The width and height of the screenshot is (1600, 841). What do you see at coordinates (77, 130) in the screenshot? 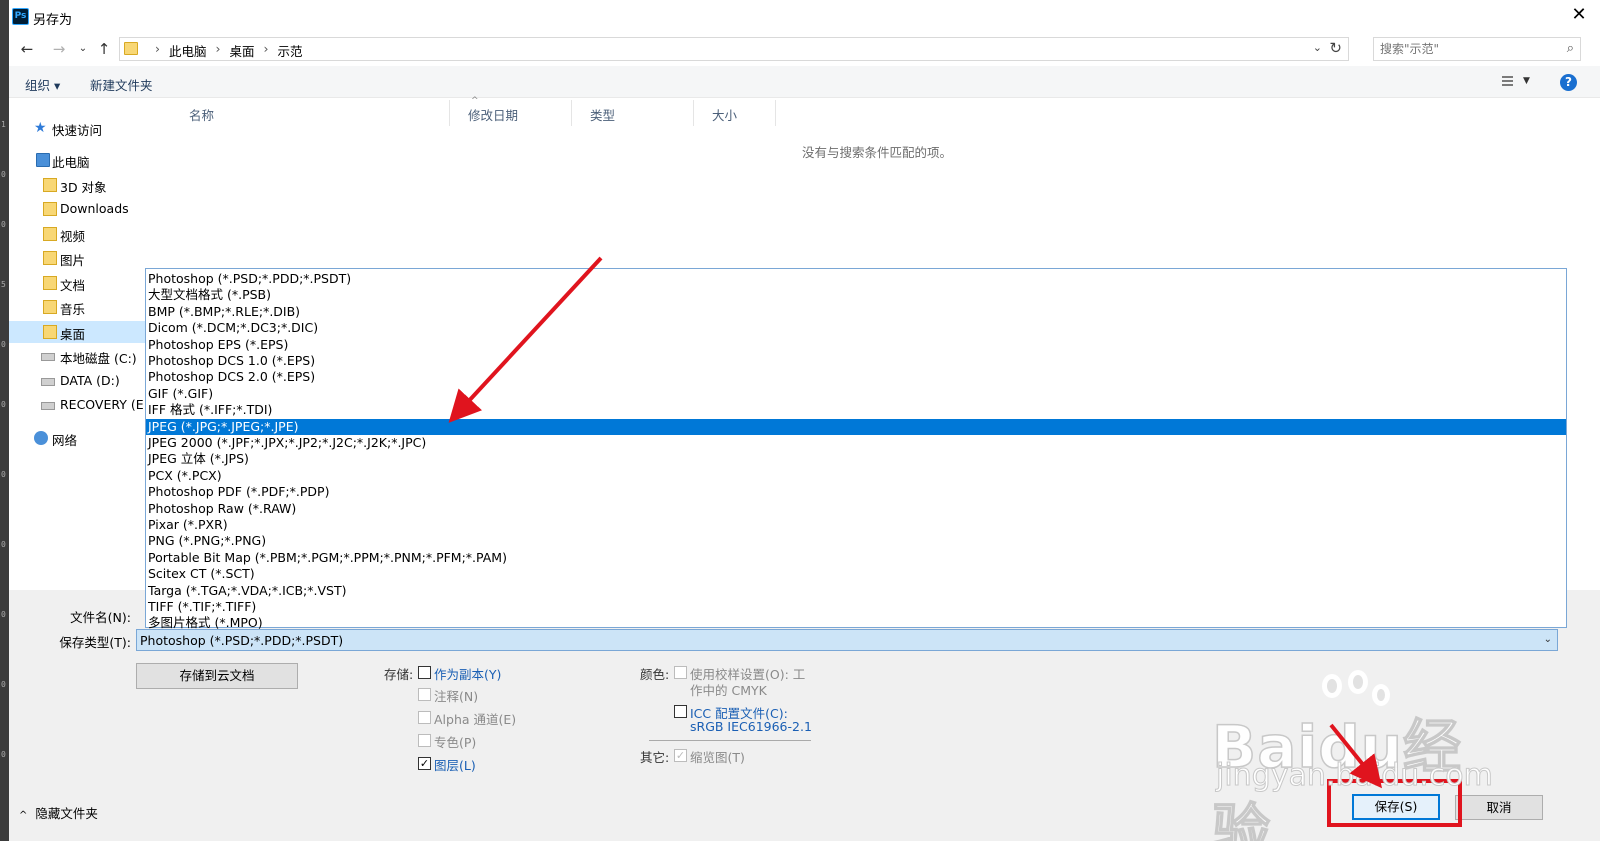
I see `sidebar-item-label: 快速访问` at bounding box center [77, 130].